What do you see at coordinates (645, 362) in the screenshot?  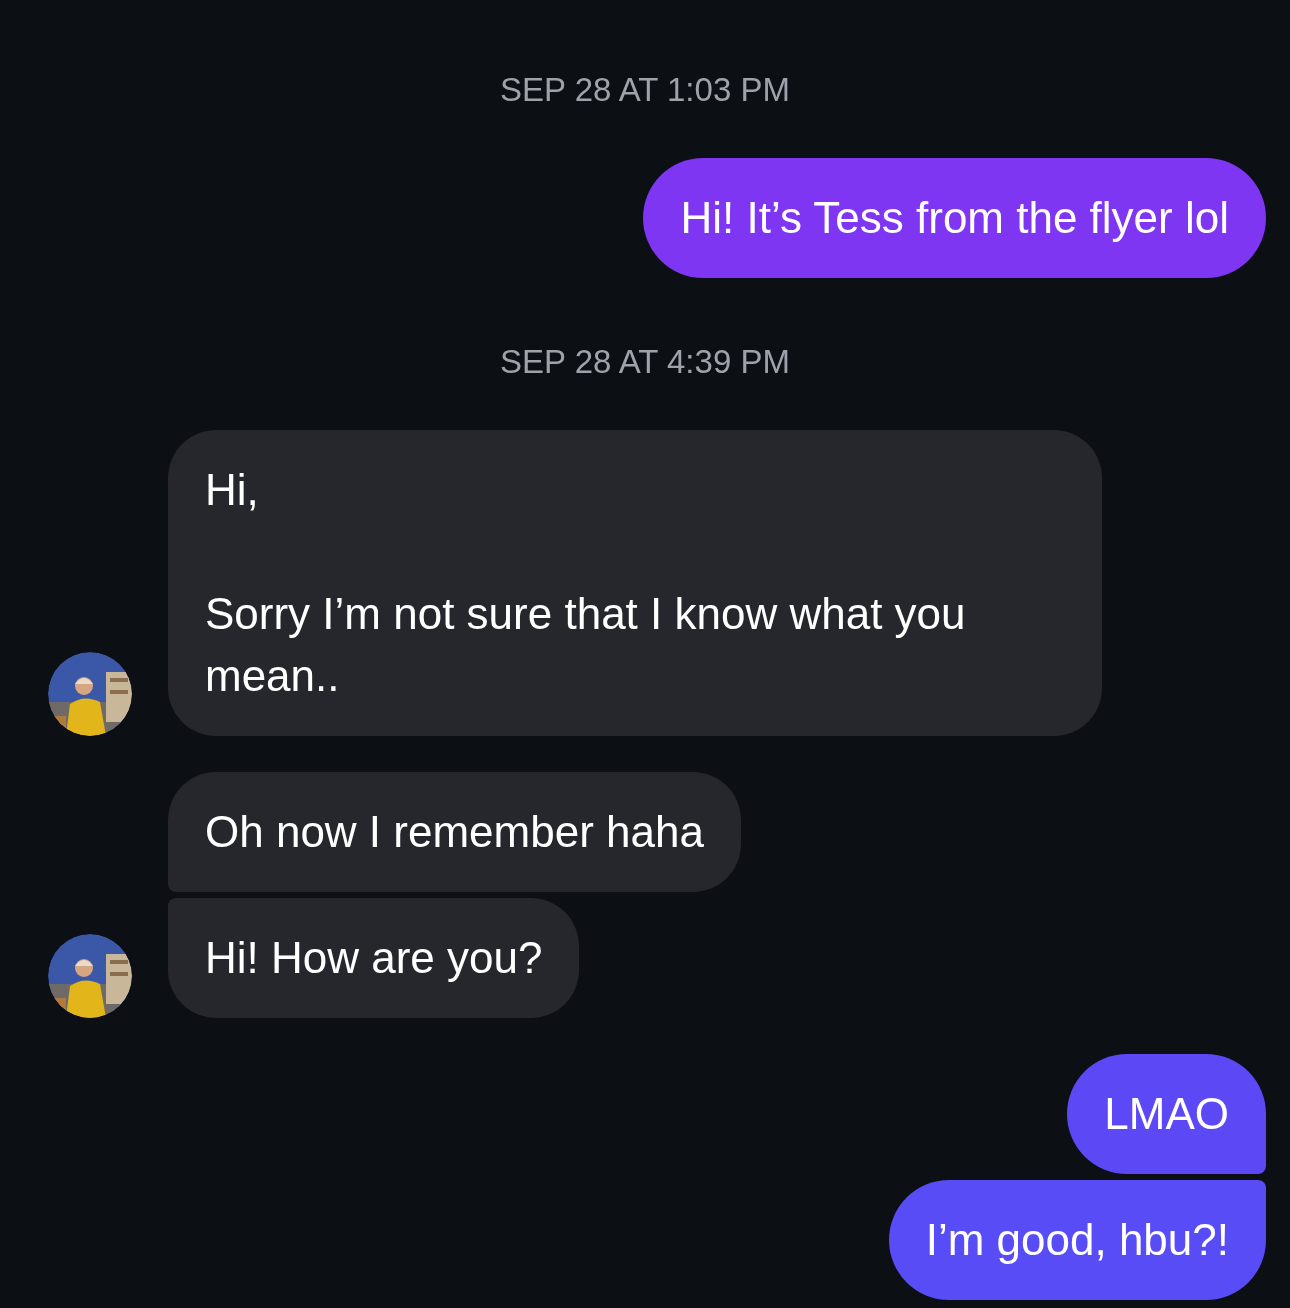 I see `timestamp: SEP 28 AT 4:39 PM` at bounding box center [645, 362].